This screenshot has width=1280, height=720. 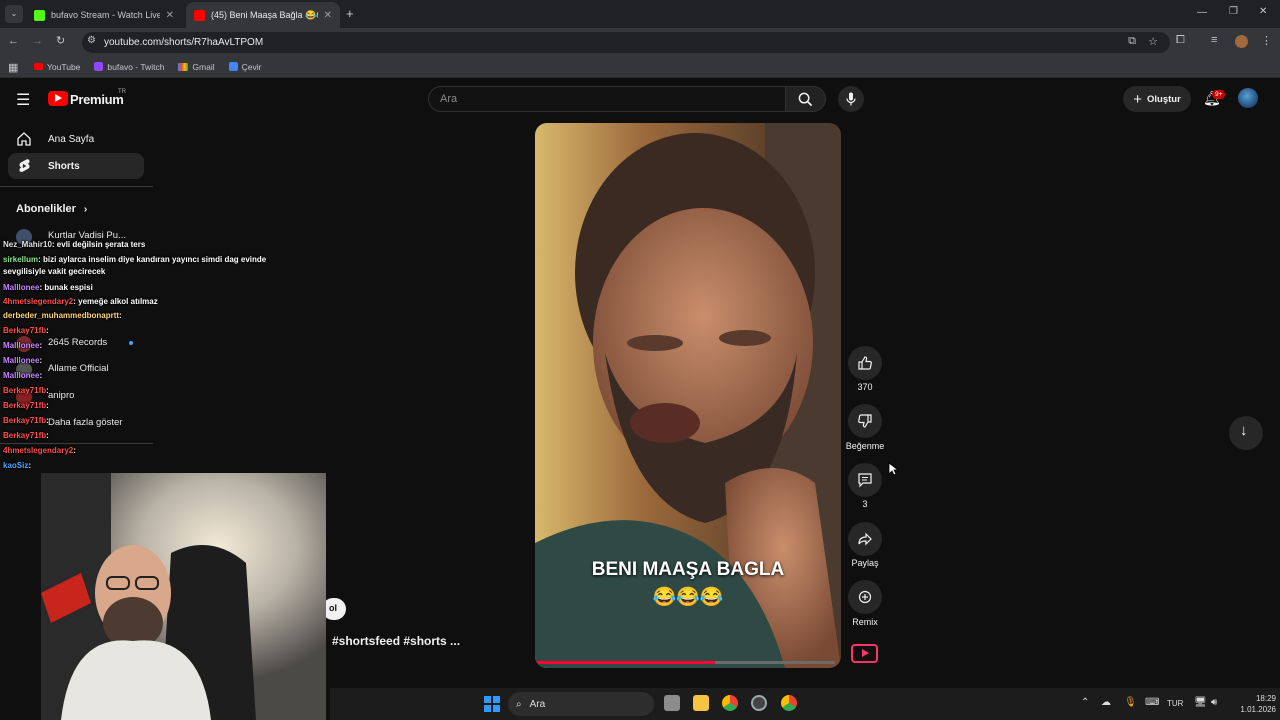 What do you see at coordinates (1130, 702) in the screenshot?
I see `microphone-tray-icon: 🎙︎` at bounding box center [1130, 702].